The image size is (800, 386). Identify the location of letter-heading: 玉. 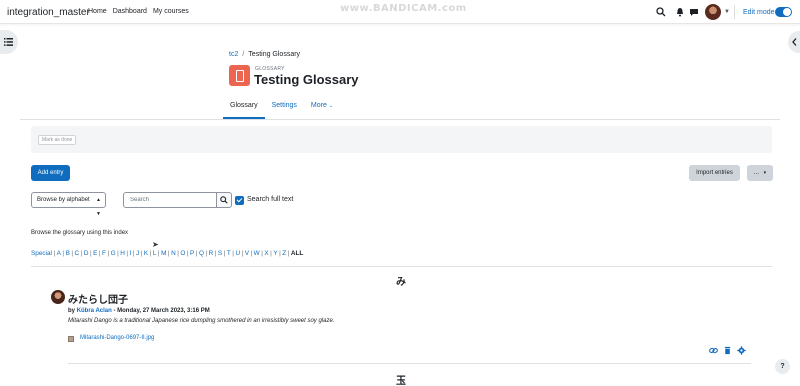
(401, 381).